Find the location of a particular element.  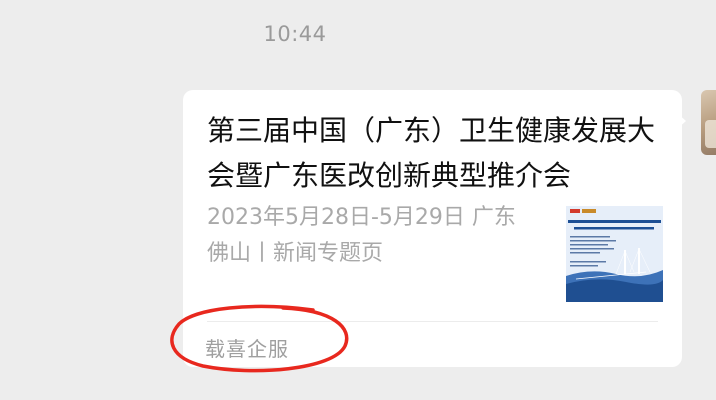

account-name: 载喜企服 is located at coordinates (247, 347).